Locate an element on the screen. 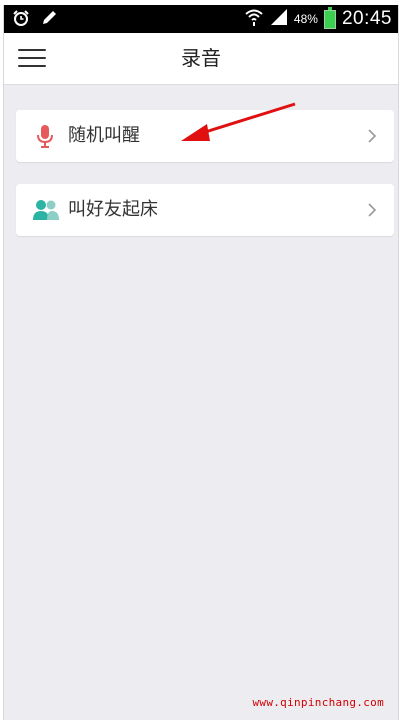 The height and width of the screenshot is (725, 400). menu-item-label: 随机叫醒 is located at coordinates (104, 135).